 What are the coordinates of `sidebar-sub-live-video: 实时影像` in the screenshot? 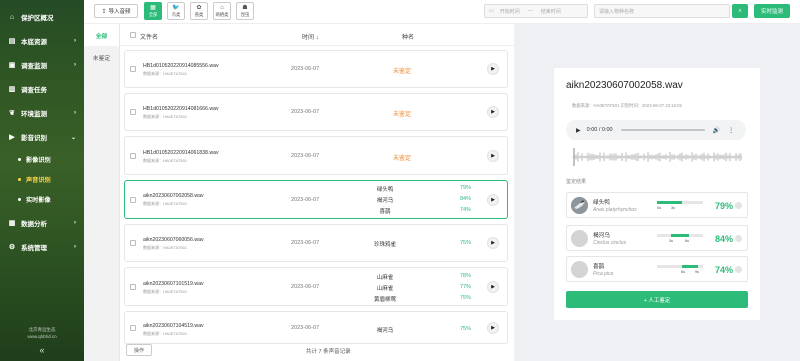 It's located at (42, 199).